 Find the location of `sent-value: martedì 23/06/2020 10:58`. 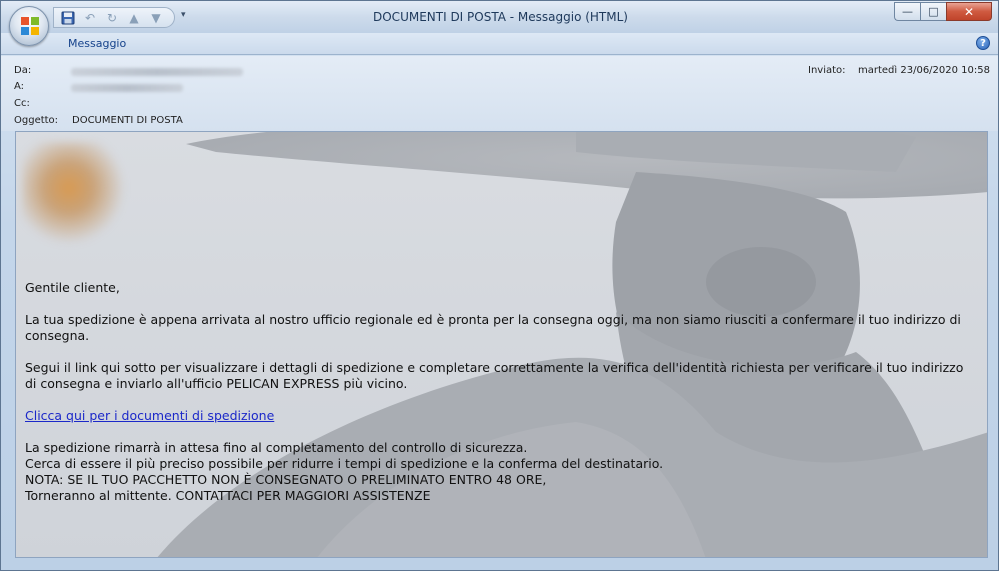

sent-value: martedì 23/06/2020 10:58 is located at coordinates (924, 70).